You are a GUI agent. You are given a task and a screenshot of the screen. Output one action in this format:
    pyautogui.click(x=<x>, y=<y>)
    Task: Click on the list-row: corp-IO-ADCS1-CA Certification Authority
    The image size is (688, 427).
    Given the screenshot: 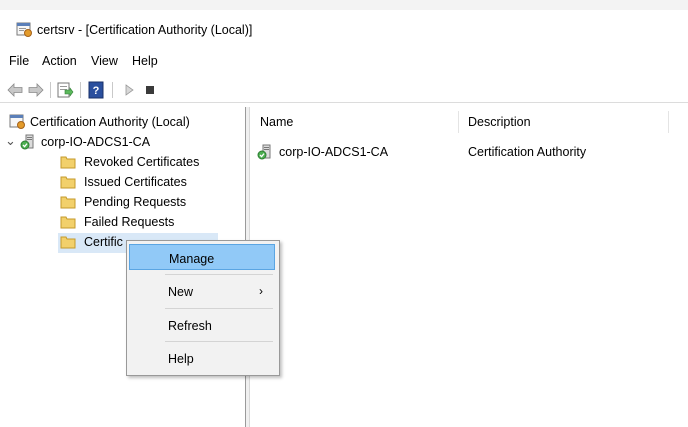 What is the action you would take?
    pyautogui.click(x=466, y=153)
    